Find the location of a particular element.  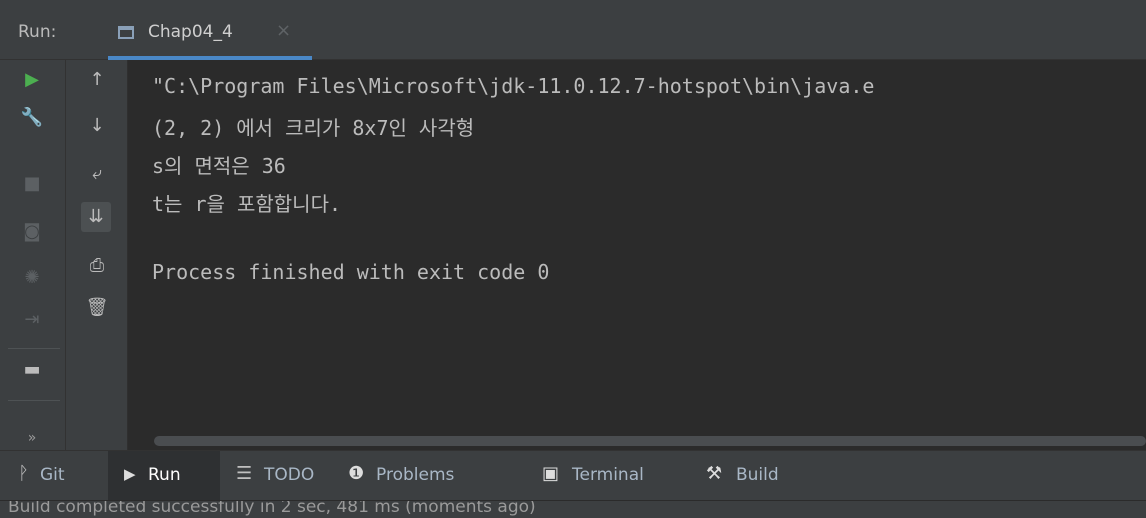

tool-window-build: ⚒ Build is located at coordinates (757, 476).